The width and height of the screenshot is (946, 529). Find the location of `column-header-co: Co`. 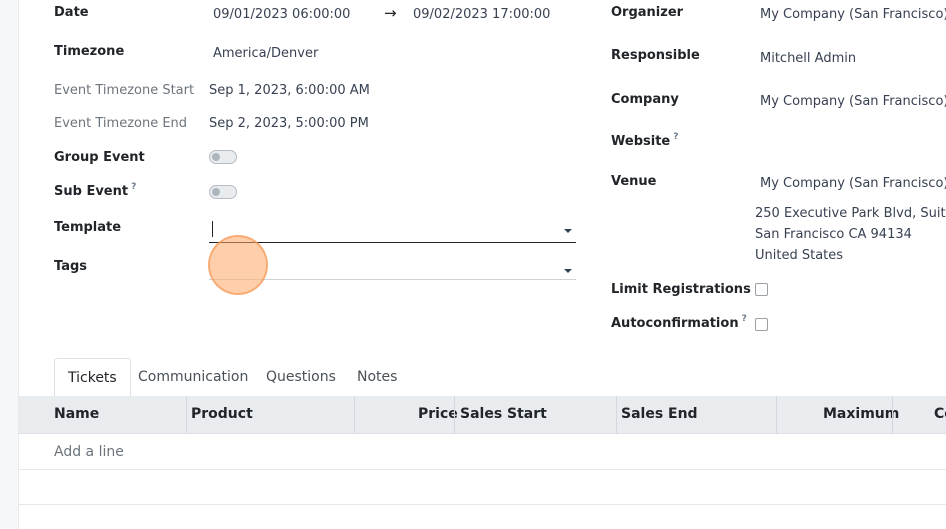

column-header-co: Co is located at coordinates (940, 414).